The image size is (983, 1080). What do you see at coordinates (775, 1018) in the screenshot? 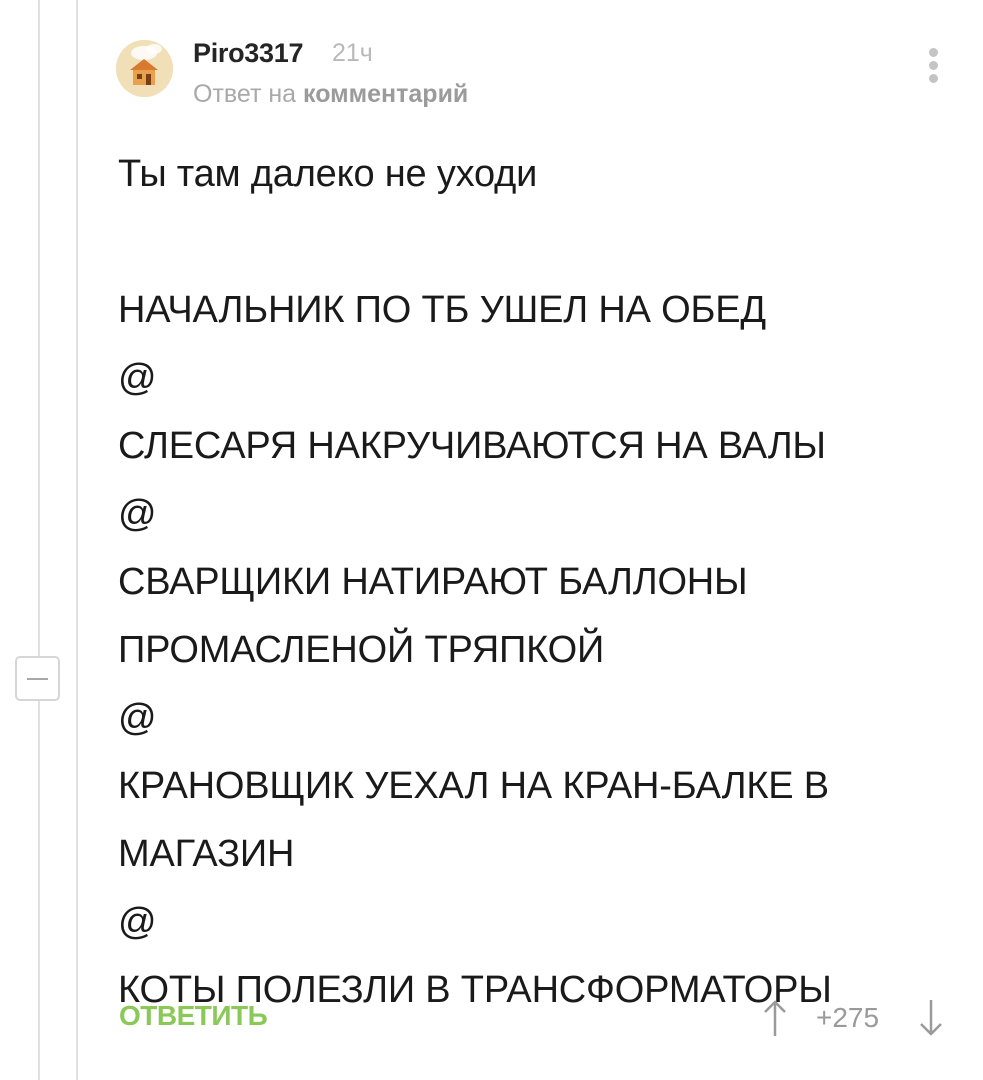
I see `arrow-up-icon` at bounding box center [775, 1018].